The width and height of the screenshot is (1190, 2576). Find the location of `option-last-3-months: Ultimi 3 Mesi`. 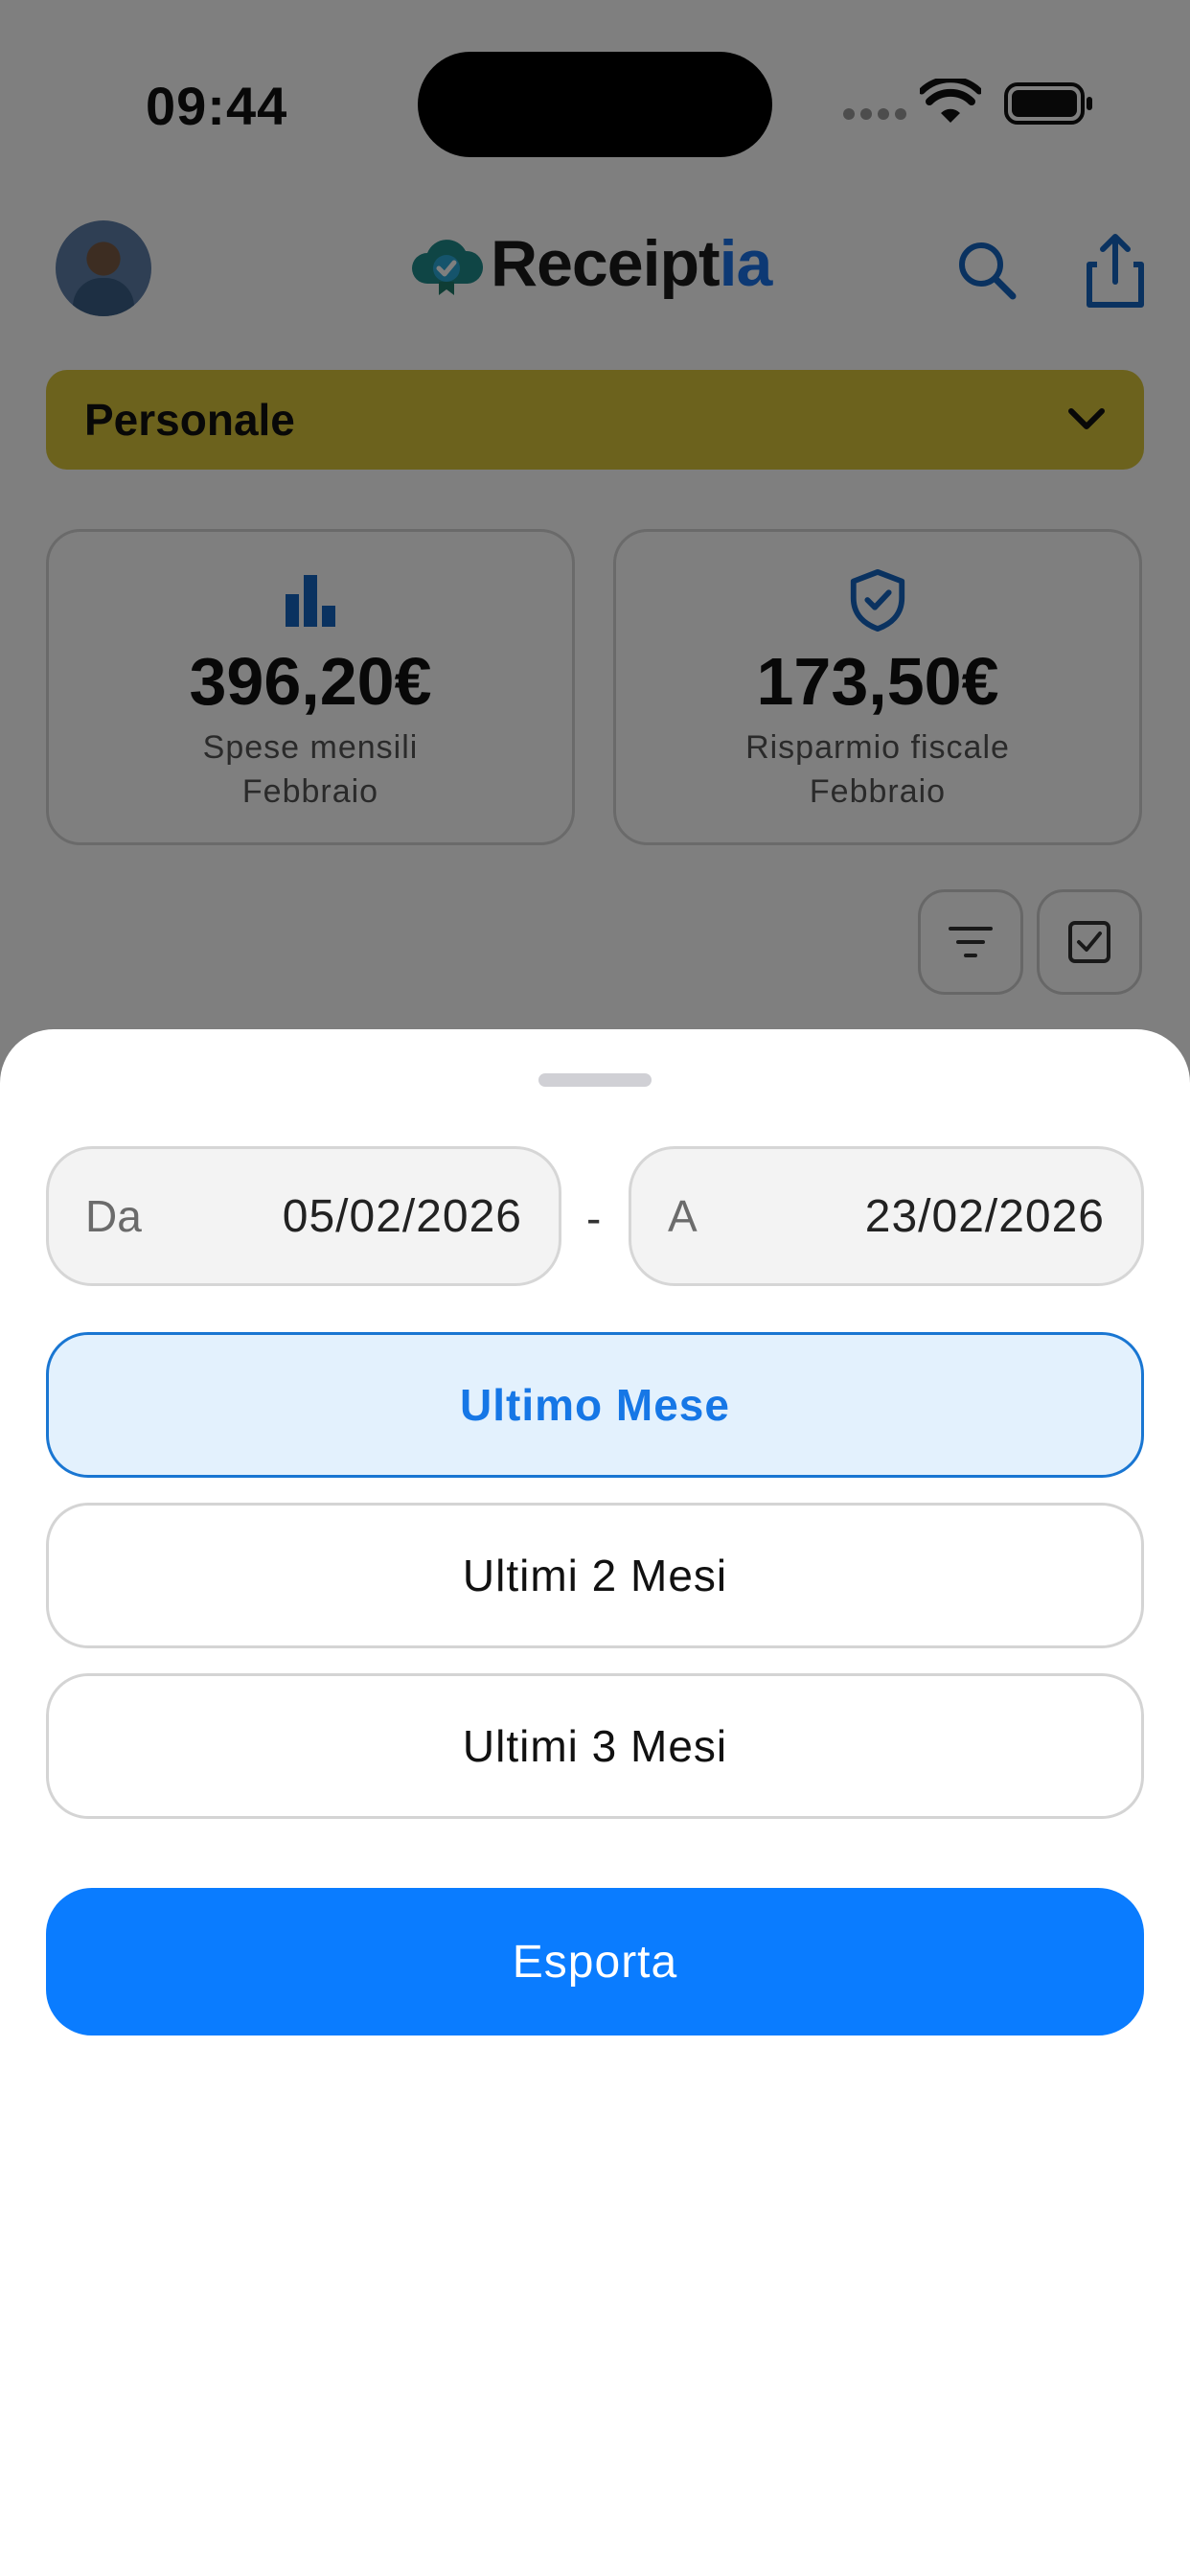

option-last-3-months: Ultimi 3 Mesi is located at coordinates (595, 1746).